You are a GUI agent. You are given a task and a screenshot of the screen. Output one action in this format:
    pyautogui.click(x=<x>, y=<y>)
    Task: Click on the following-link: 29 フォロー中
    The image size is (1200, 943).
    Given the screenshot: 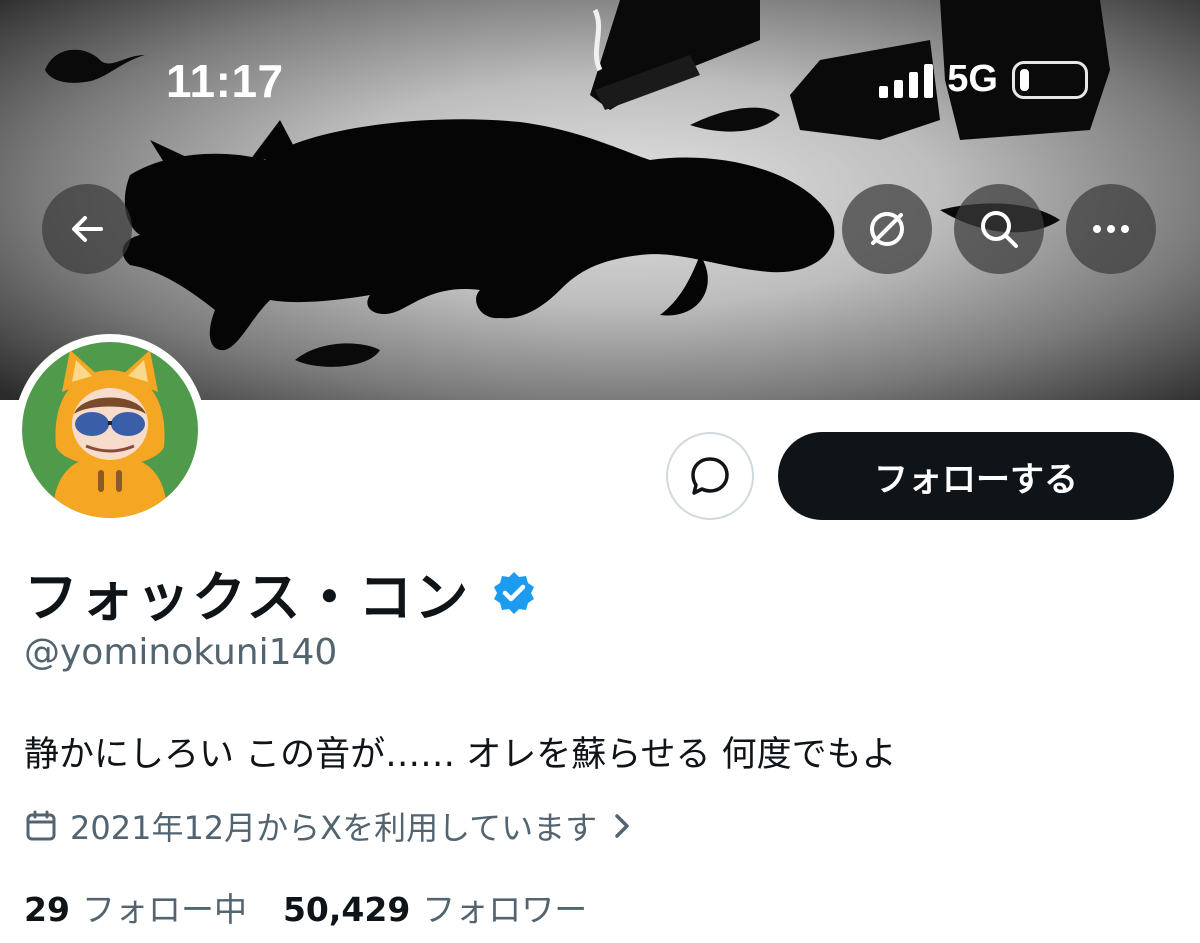 What is the action you would take?
    pyautogui.click(x=135, y=907)
    